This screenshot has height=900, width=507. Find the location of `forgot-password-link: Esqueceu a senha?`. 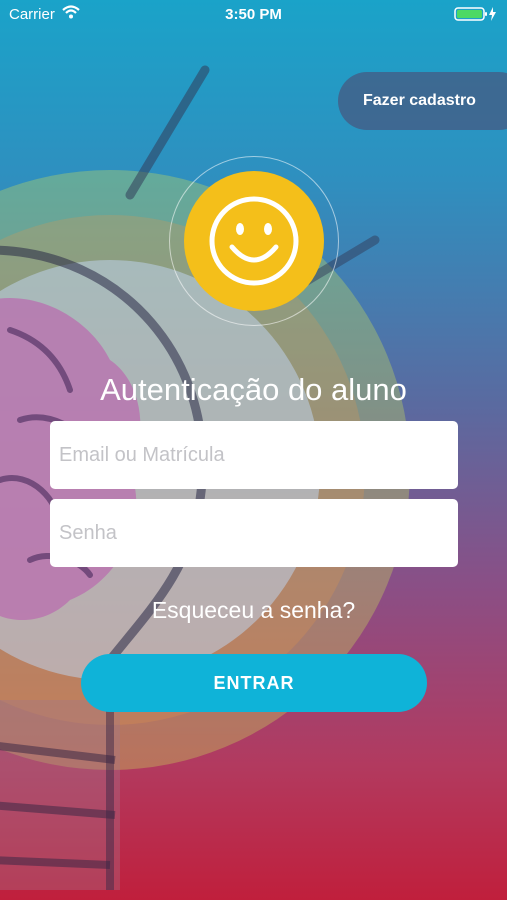

forgot-password-link: Esqueceu a senha? is located at coordinates (253, 610).